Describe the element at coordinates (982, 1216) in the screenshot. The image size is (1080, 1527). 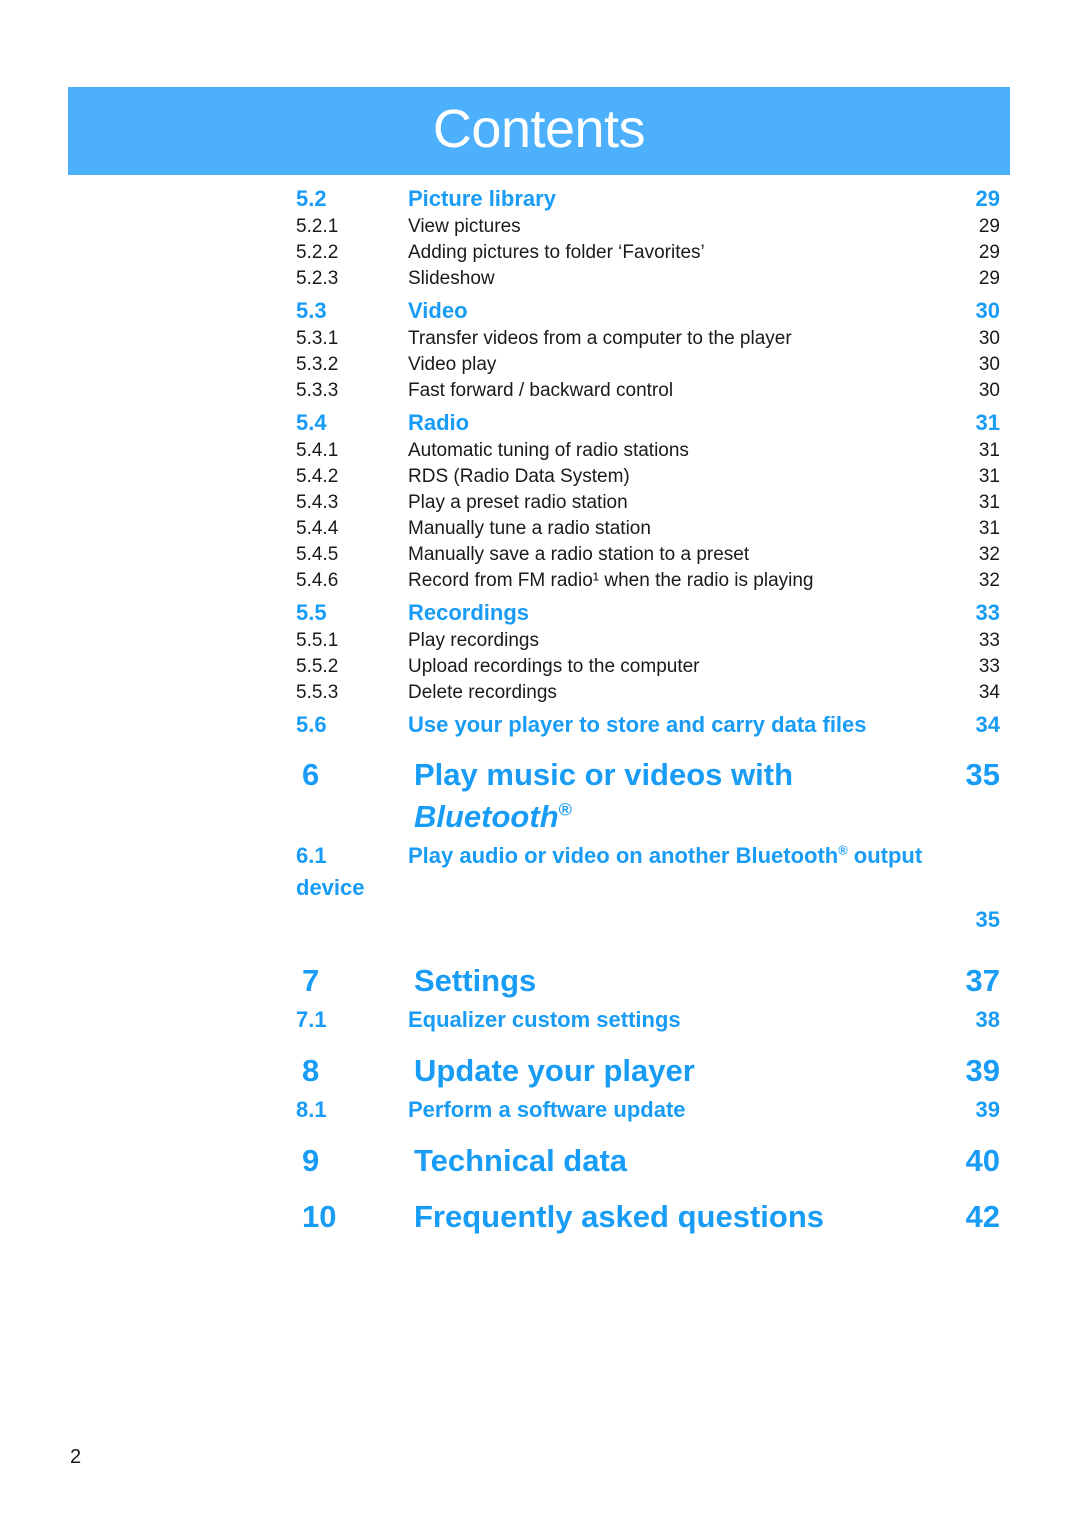
I see `toc-page: 42` at that location.